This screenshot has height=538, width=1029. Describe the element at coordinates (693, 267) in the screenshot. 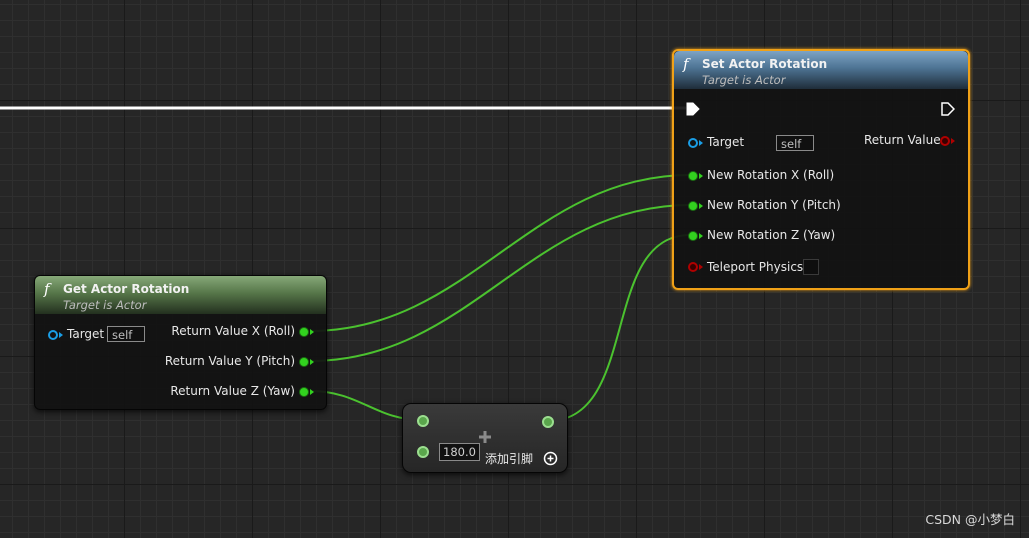

I see `teleport-physics-pin` at that location.